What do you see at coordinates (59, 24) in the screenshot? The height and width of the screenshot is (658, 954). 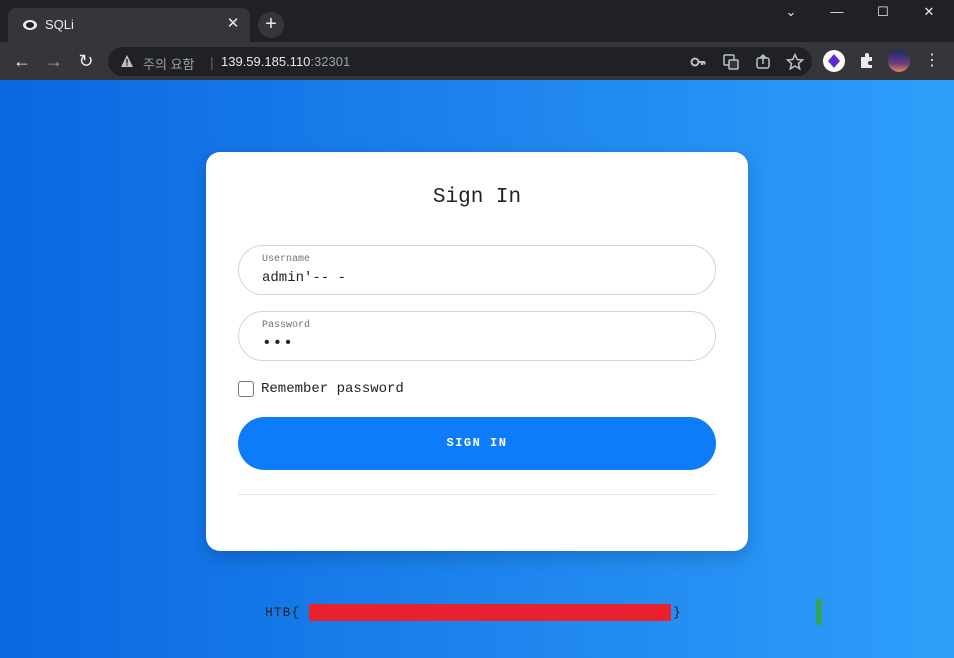 I see `tab-title: SQLi` at bounding box center [59, 24].